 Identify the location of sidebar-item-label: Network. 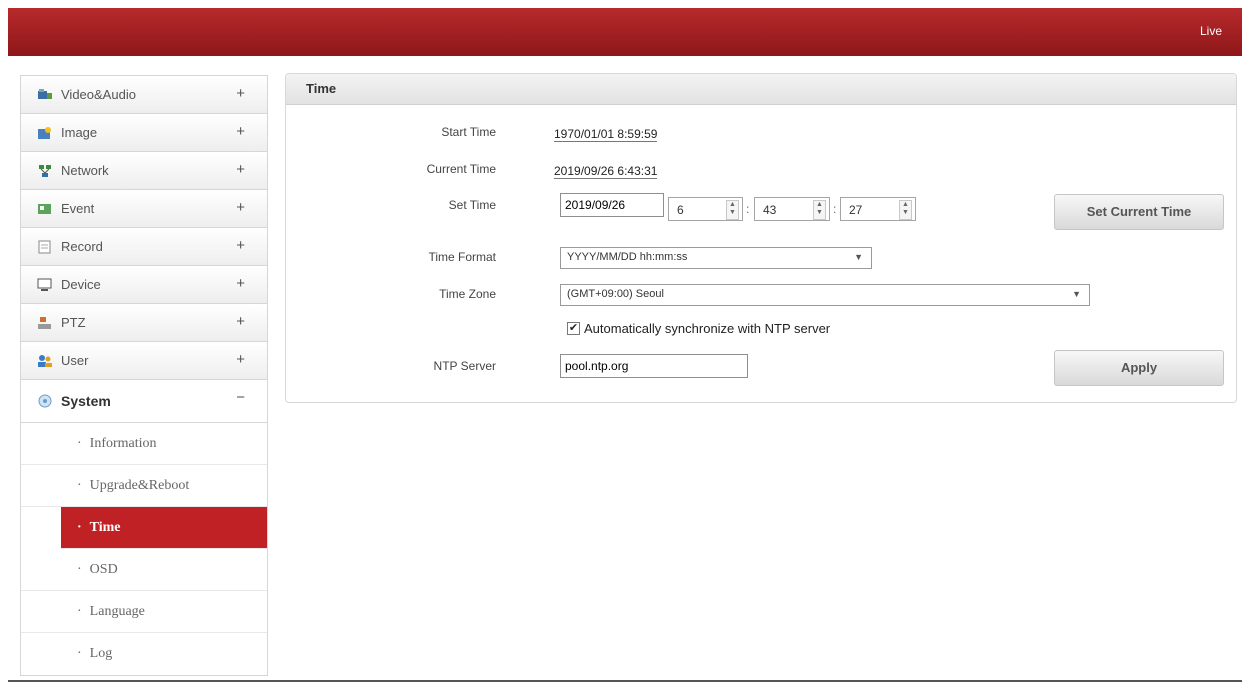
(85, 170).